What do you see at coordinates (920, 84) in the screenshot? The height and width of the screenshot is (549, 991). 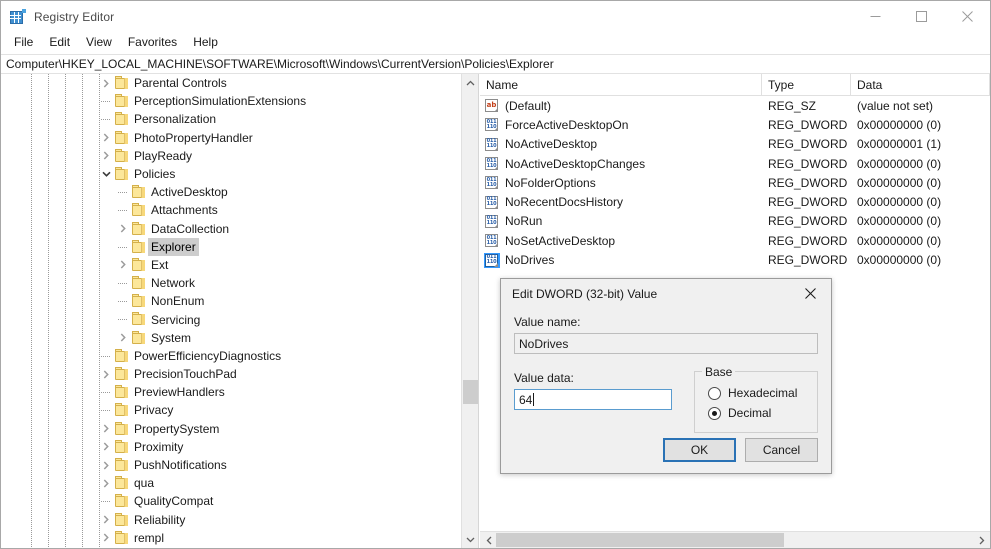 I see `column-header-data: Data` at bounding box center [920, 84].